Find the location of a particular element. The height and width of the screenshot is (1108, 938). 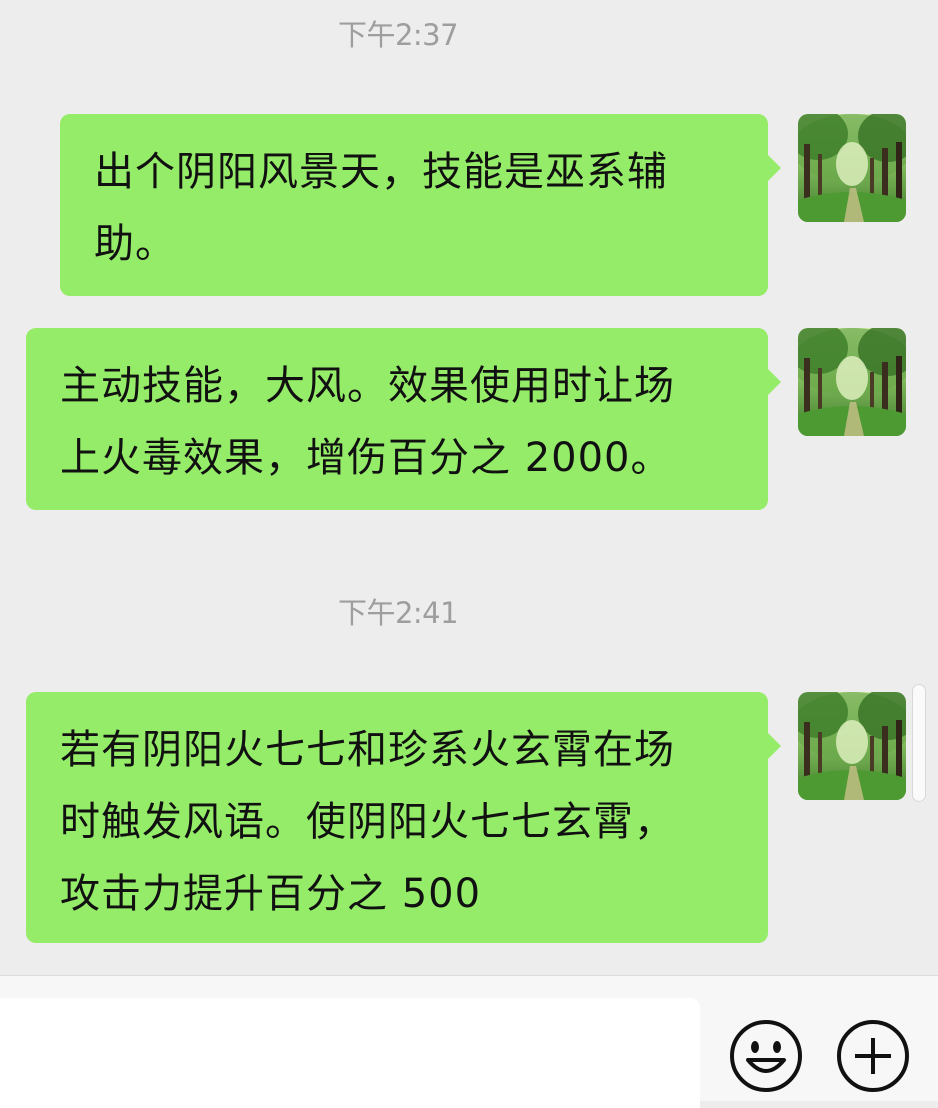

message-bubble: 出个阴阳风景天，技能是巫系辅 助。 is located at coordinates (420, 205).